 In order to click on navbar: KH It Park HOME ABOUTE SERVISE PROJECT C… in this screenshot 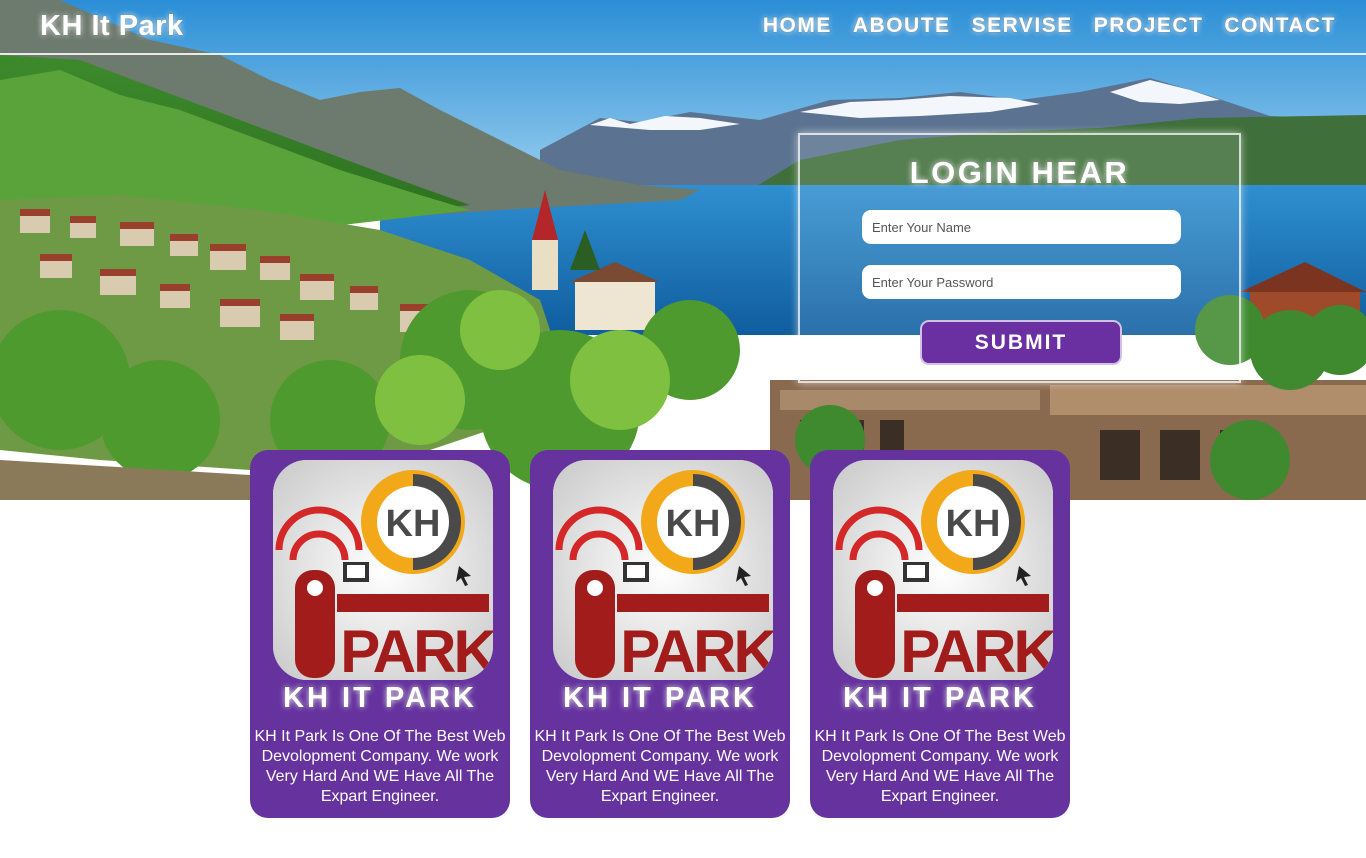, I will do `click(683, 27)`.